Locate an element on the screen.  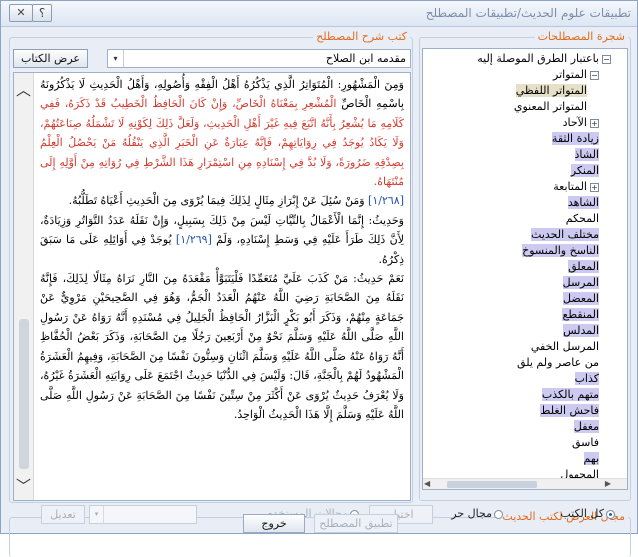
tree-item: المدلس is located at coordinates (588, 330).